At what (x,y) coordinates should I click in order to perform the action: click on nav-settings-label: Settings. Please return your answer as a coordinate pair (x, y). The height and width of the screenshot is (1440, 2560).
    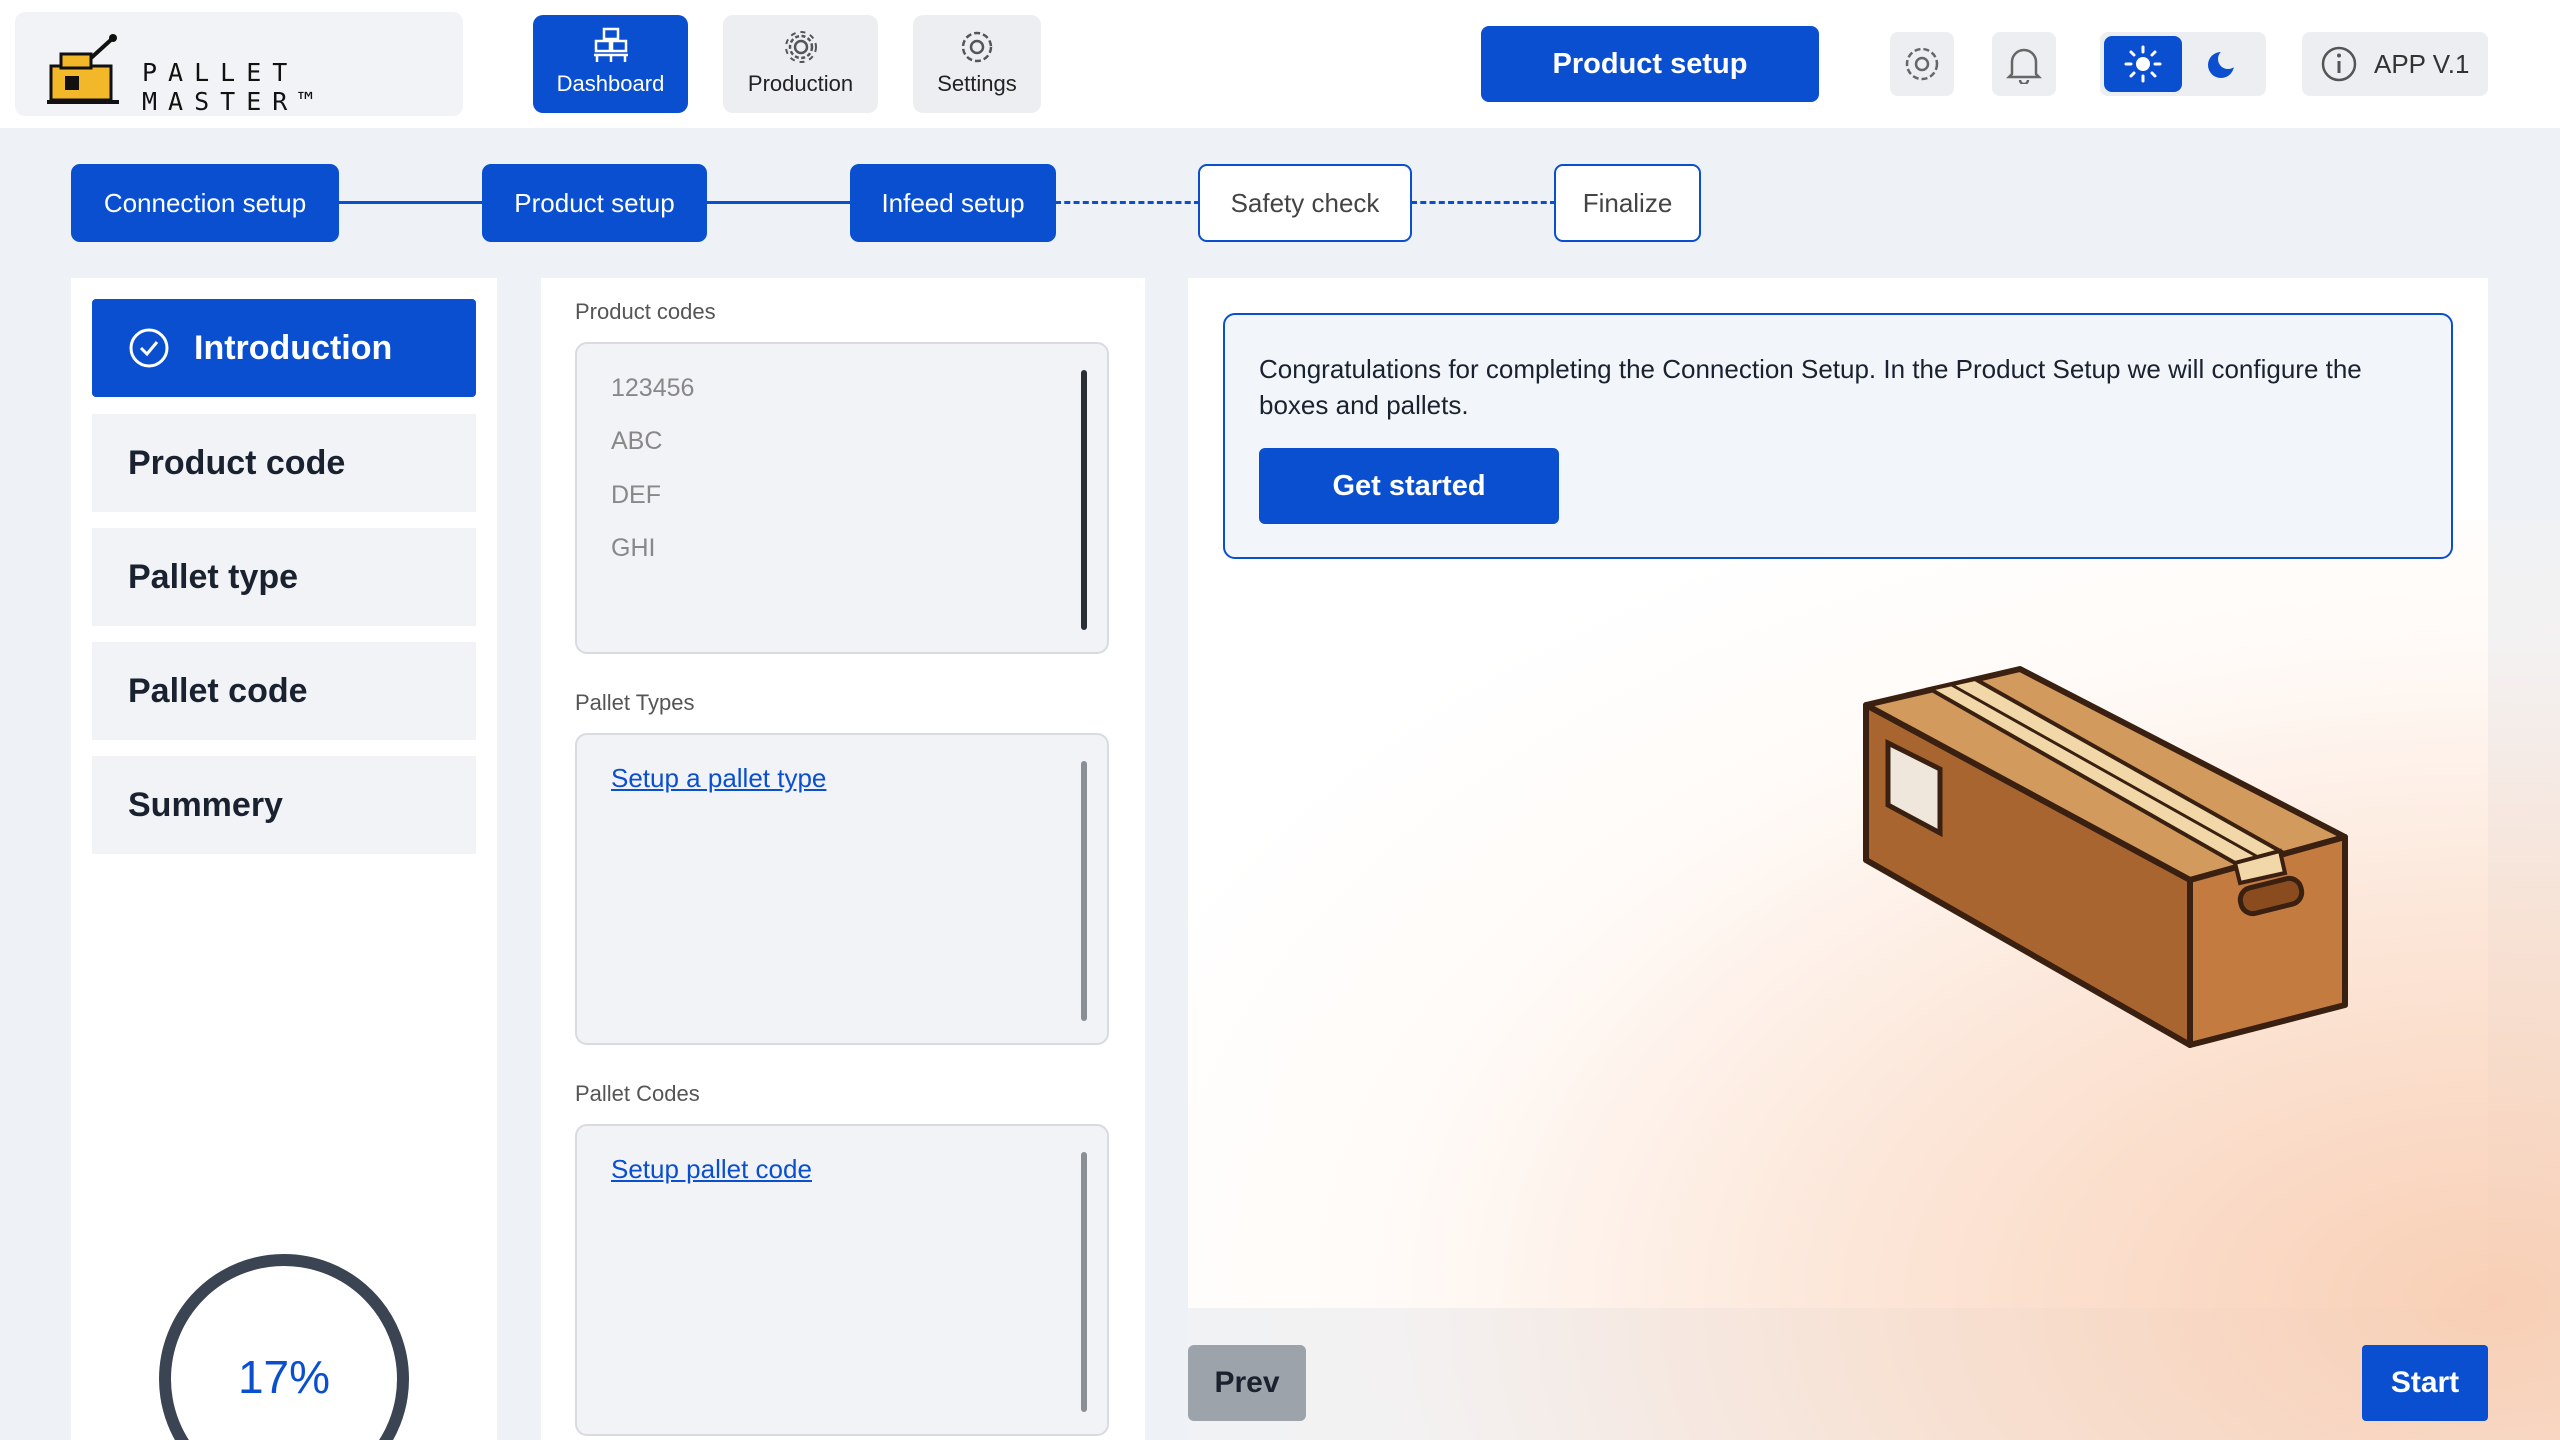
    Looking at the image, I should click on (977, 83).